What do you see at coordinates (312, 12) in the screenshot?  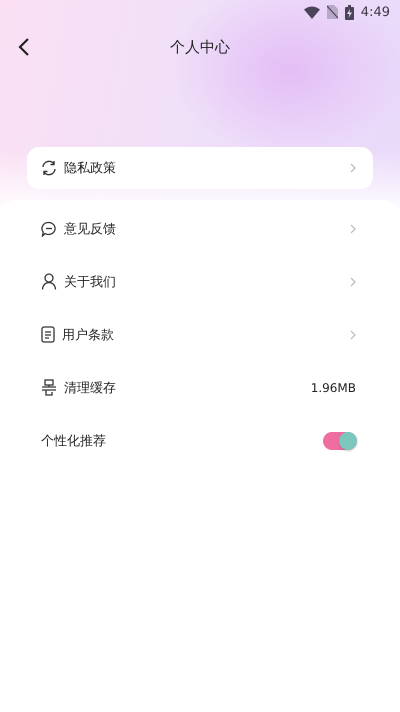 I see `wifi-icon` at bounding box center [312, 12].